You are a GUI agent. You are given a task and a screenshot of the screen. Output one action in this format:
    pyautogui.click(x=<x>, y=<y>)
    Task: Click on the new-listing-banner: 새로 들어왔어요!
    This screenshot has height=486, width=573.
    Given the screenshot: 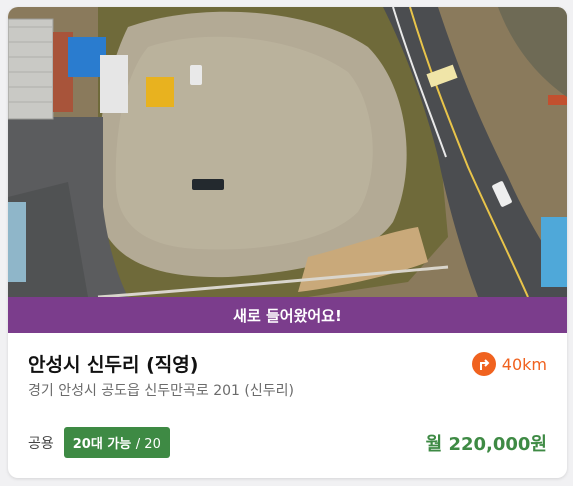 What is the action you would take?
    pyautogui.click(x=287, y=315)
    